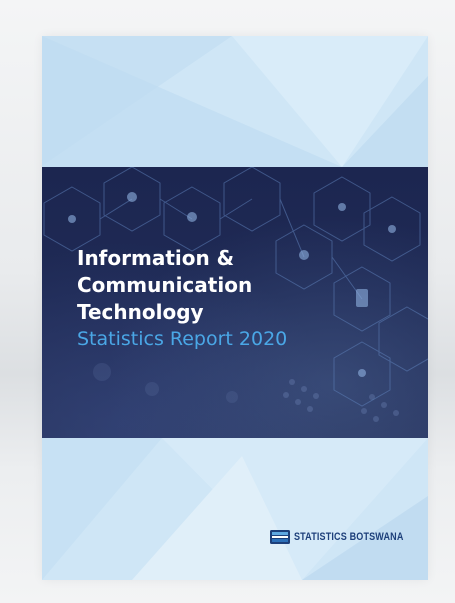 This screenshot has height=603, width=455. I want to click on publisher-logo: STATISTICS BOTSWANA, so click(349, 537).